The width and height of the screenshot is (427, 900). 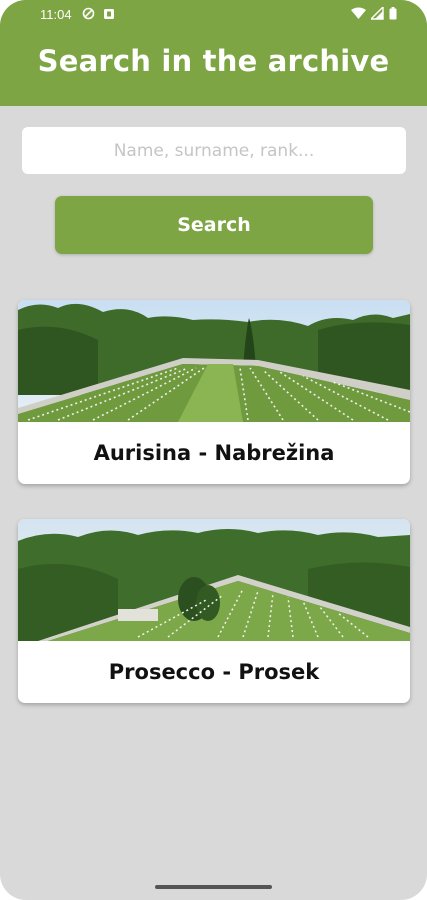 I want to click on wifi-icon, so click(x=358, y=13).